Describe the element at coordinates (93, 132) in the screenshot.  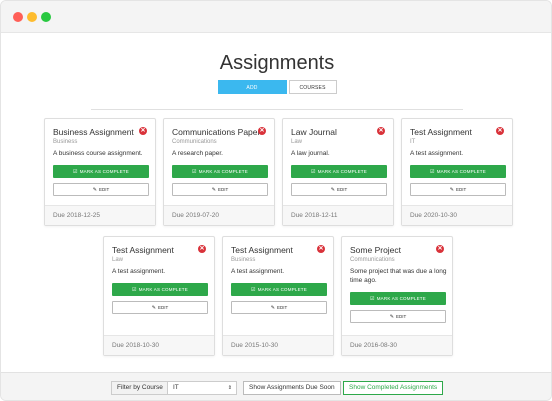
I see `card-title: Business Assignment` at that location.